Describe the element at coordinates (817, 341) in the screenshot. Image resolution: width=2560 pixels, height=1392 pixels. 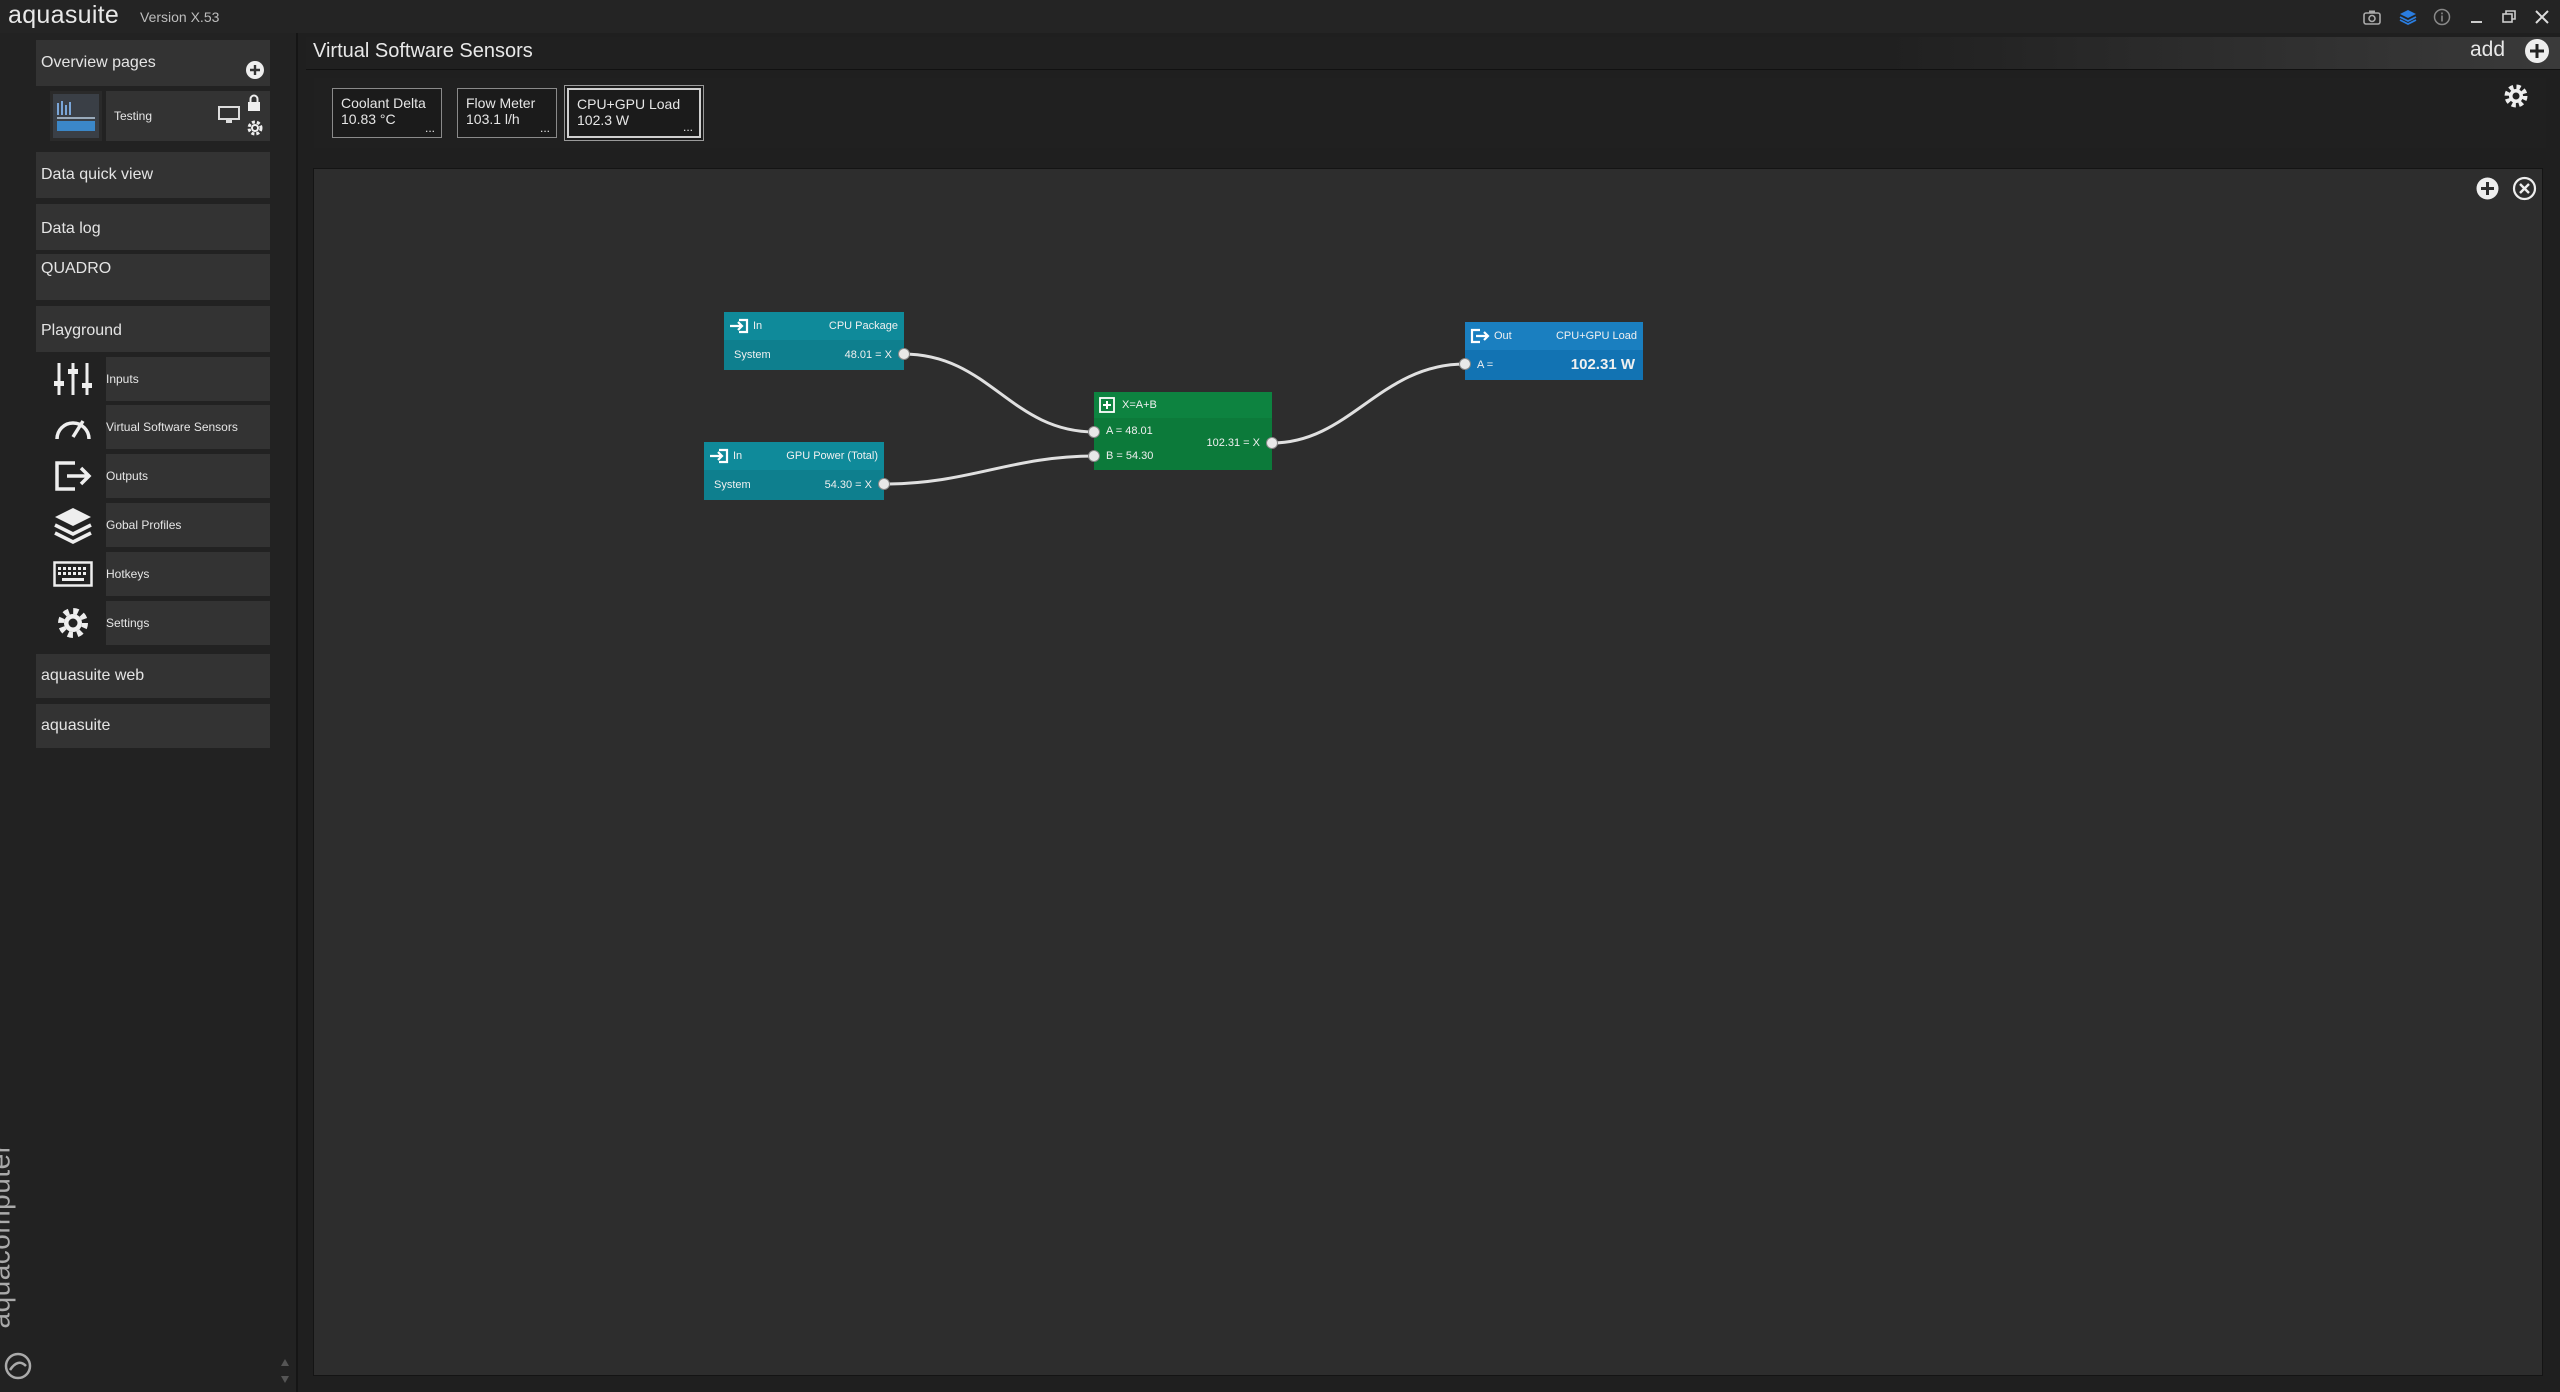
I see `input-node-cpu-package: In CPU Package System 48.01 = X` at that location.